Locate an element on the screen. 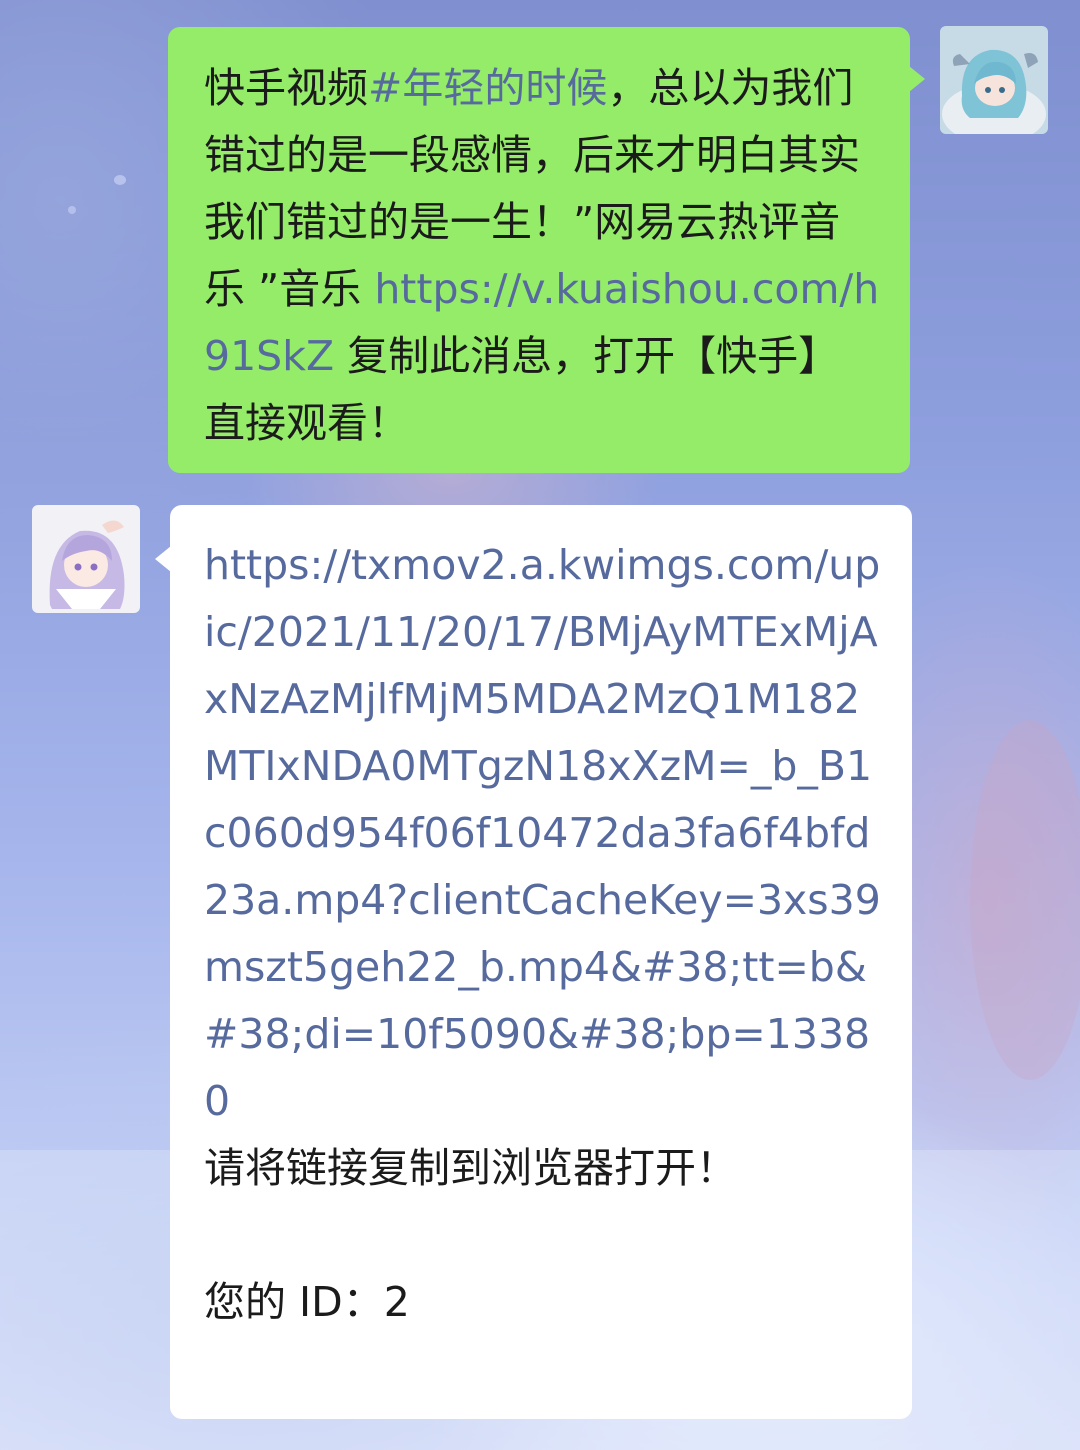 This screenshot has width=1080, height=1450. my-avatar is located at coordinates (994, 80).